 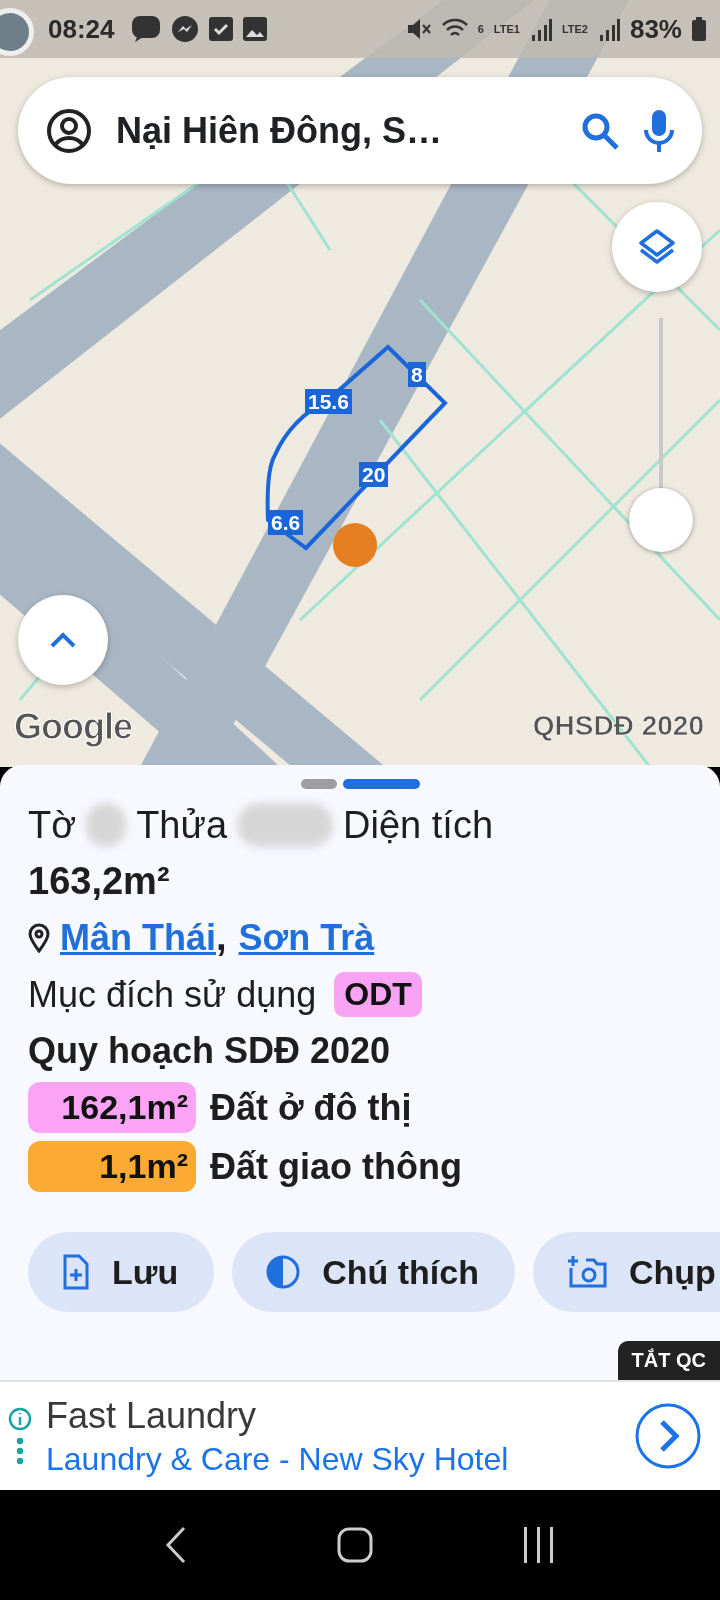 What do you see at coordinates (538, 1545) in the screenshot?
I see `recents-icon` at bounding box center [538, 1545].